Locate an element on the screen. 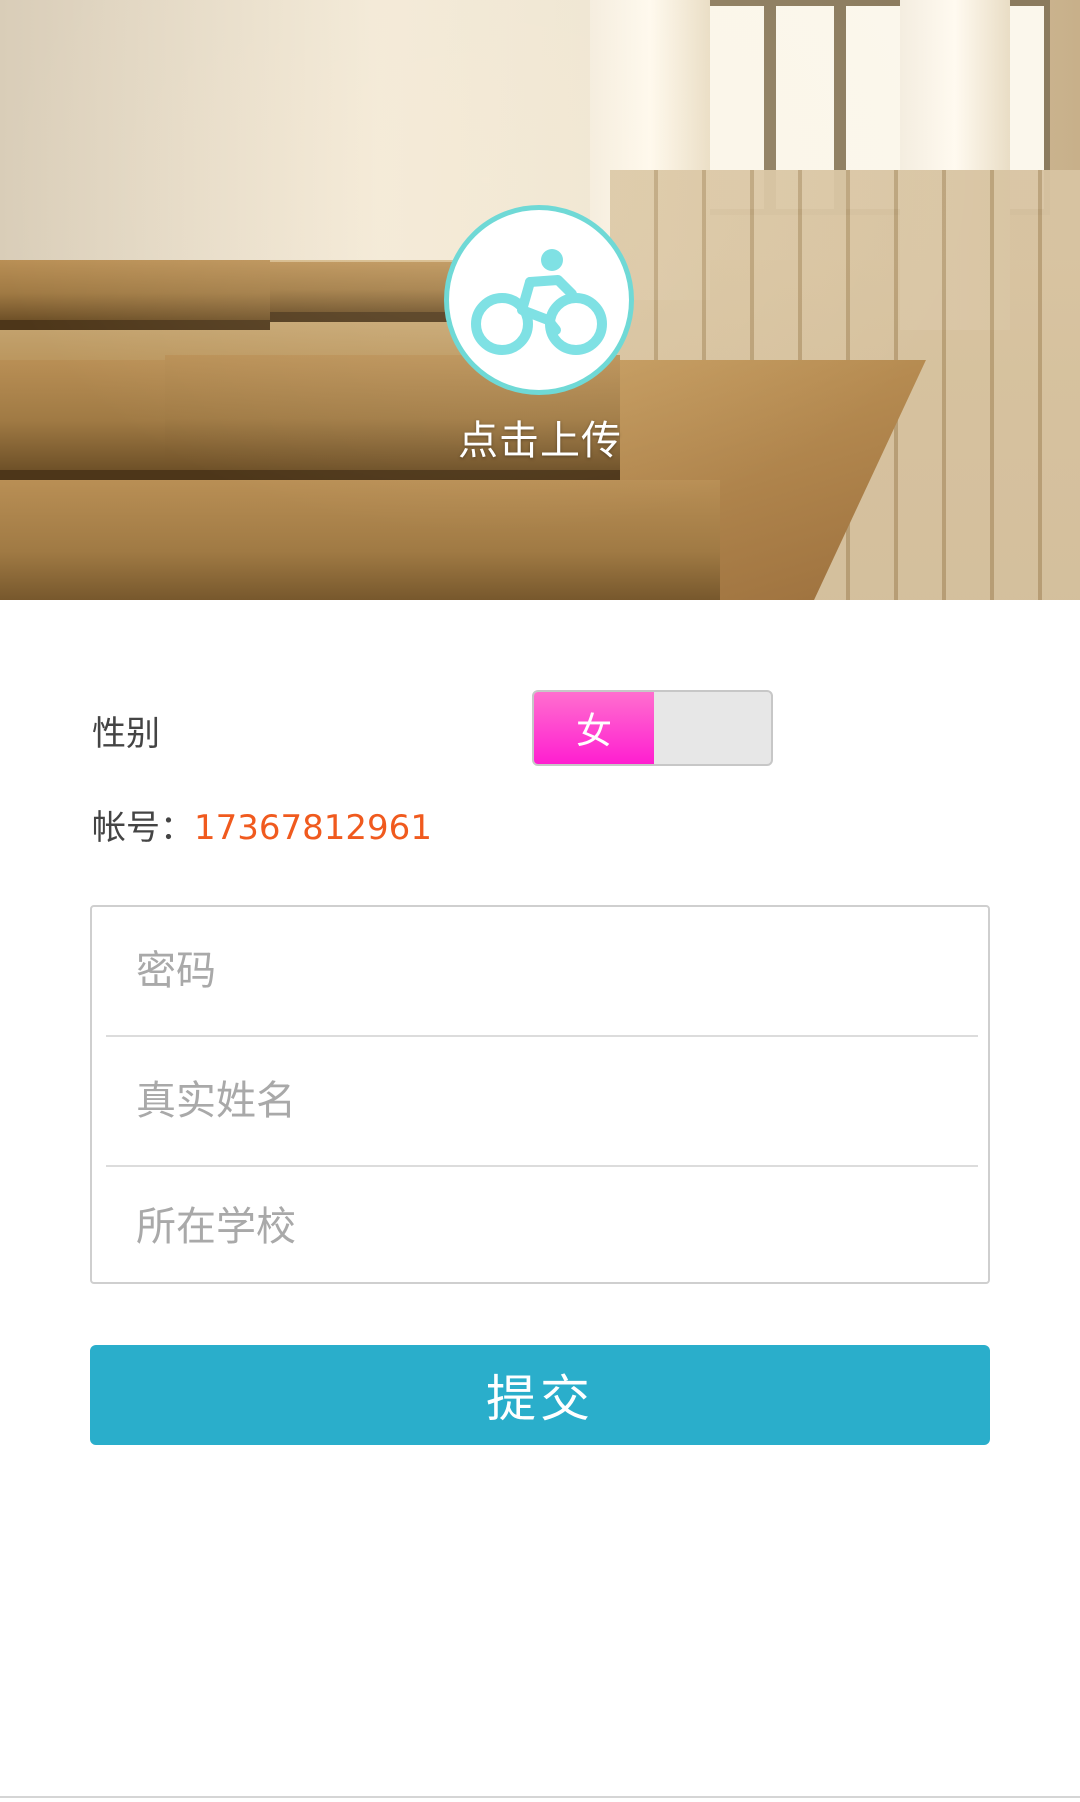 This screenshot has height=1802, width=1080. realname-input is located at coordinates (542, 1101).